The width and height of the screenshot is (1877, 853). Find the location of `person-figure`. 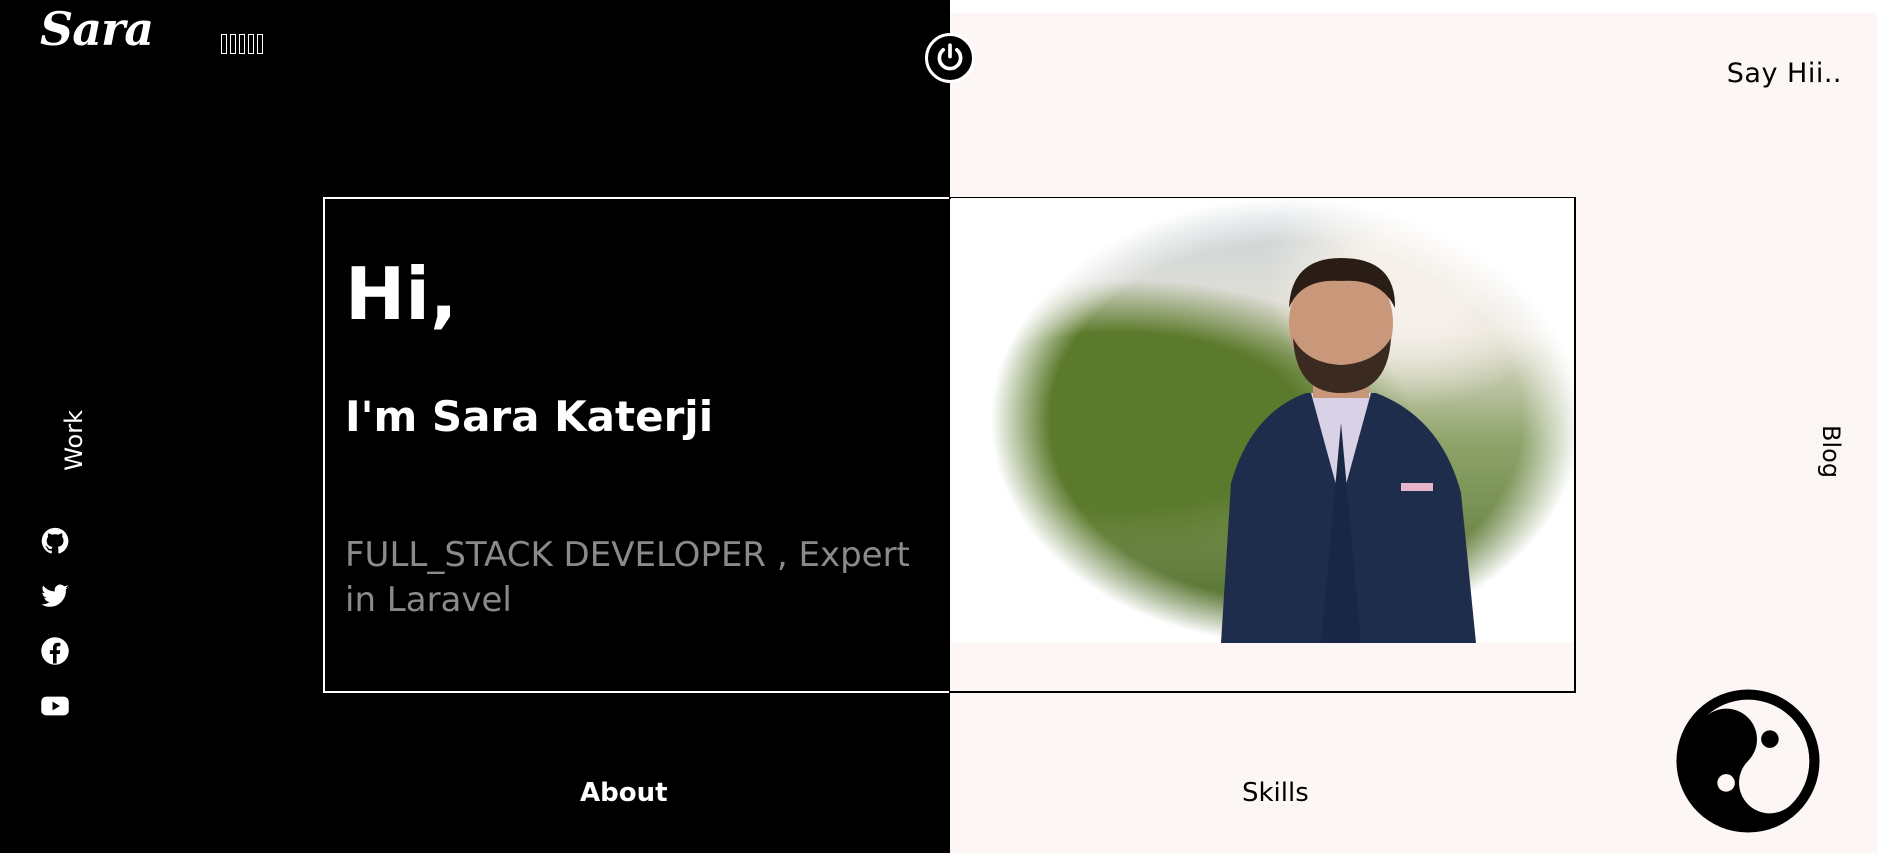

person-figure is located at coordinates (1348, 450).